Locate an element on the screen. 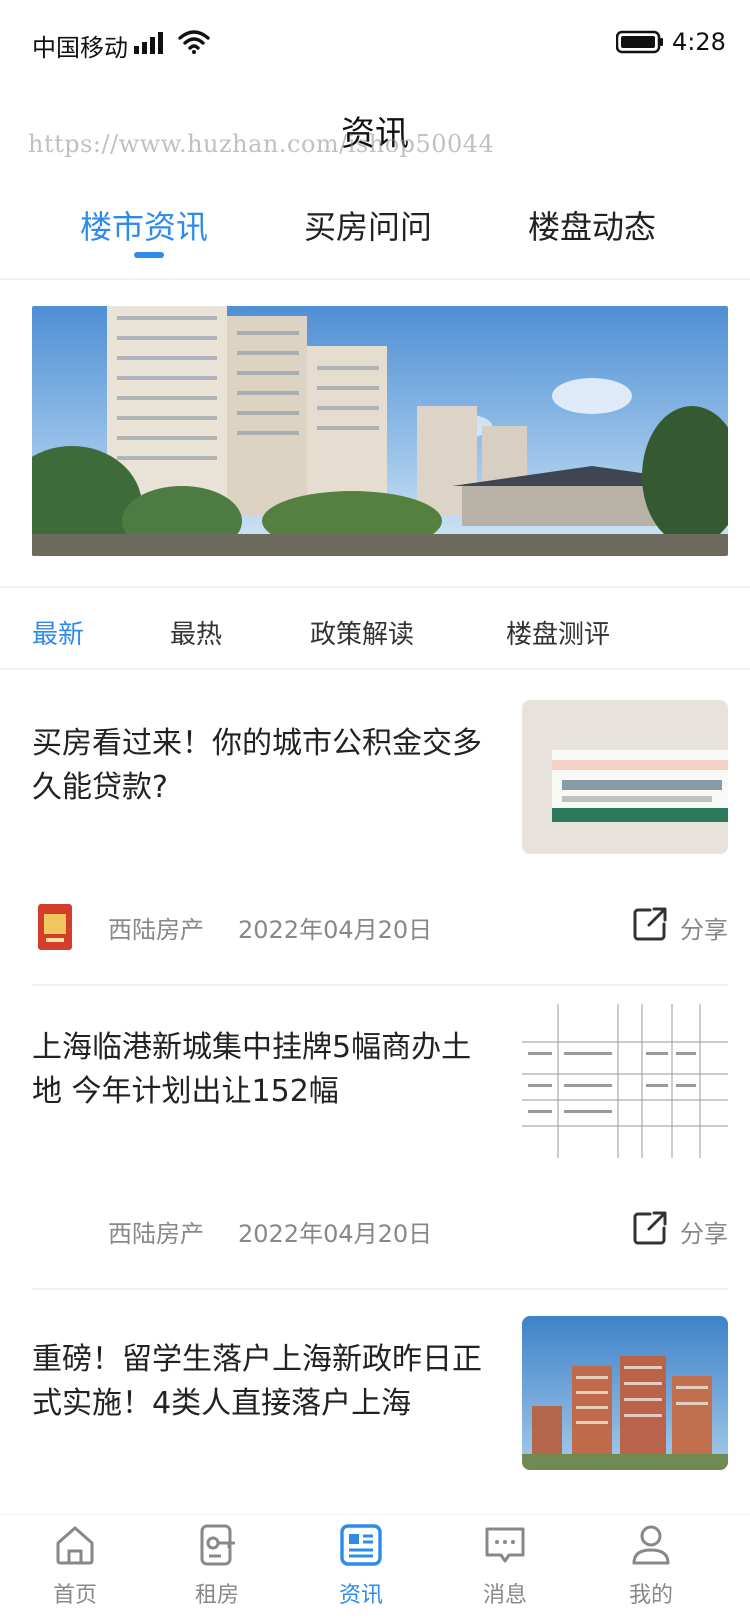 The image size is (750, 1624). news-icon is located at coordinates (361, 1545).